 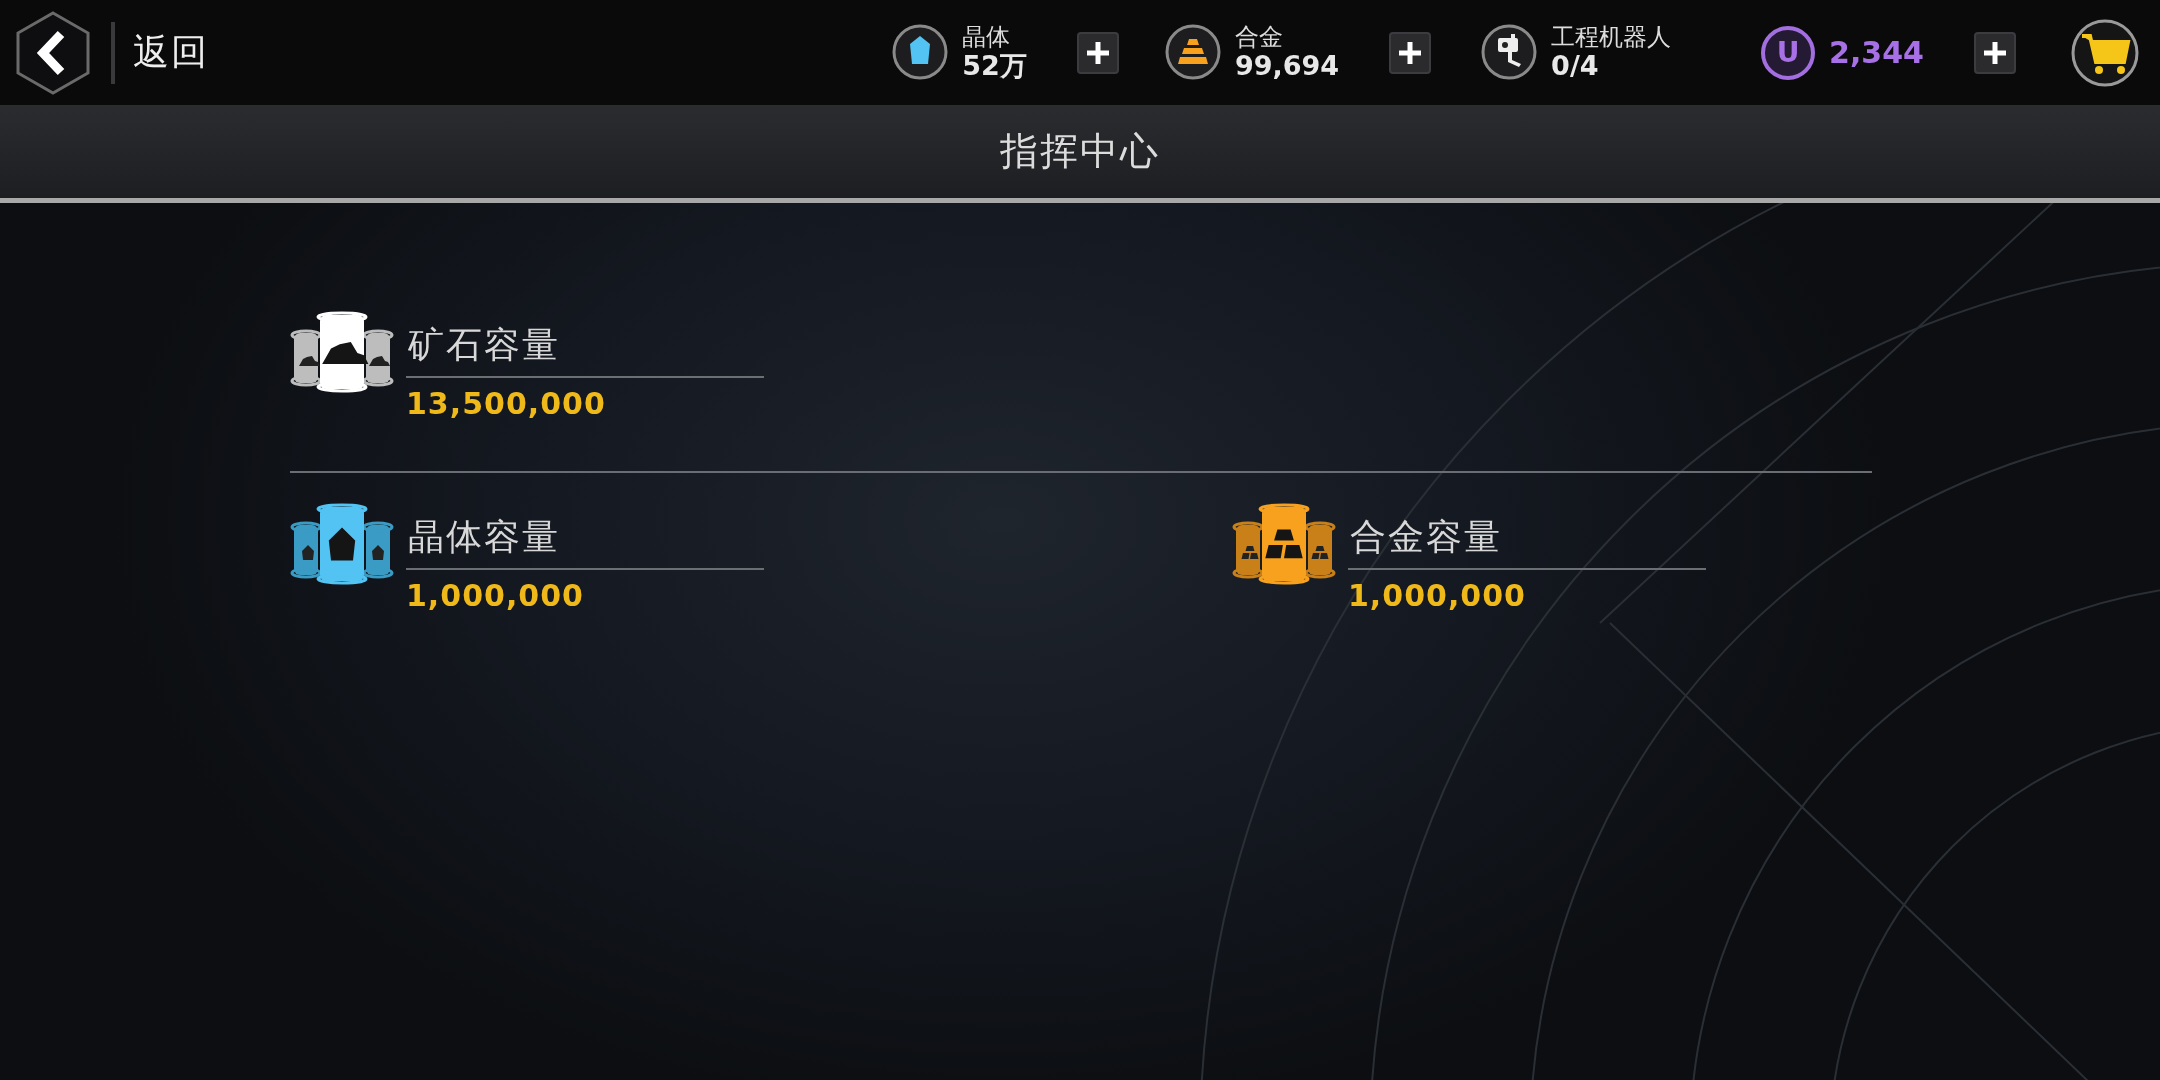 I want to click on capacity-label: 矿石容量, so click(x=585, y=349).